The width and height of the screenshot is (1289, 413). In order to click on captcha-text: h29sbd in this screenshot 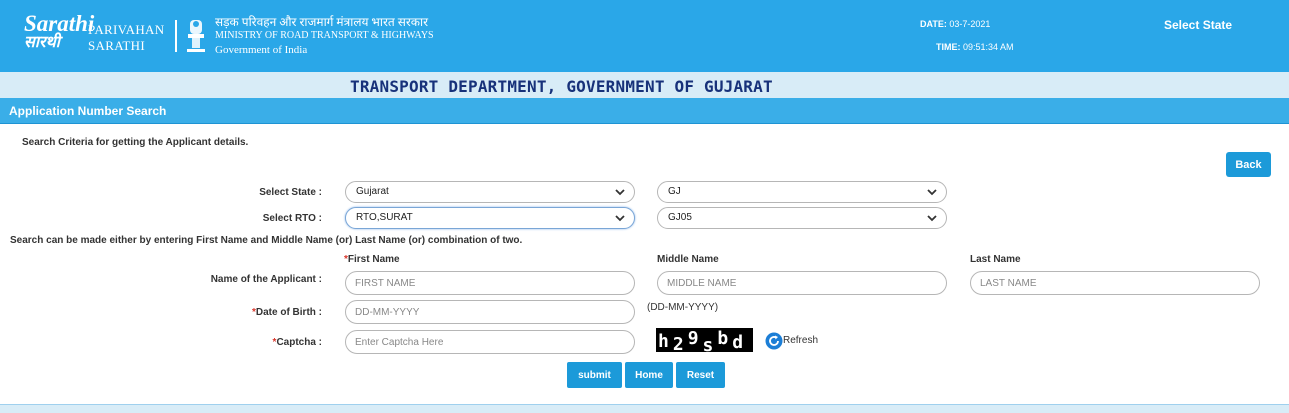, I will do `click(700, 340)`.